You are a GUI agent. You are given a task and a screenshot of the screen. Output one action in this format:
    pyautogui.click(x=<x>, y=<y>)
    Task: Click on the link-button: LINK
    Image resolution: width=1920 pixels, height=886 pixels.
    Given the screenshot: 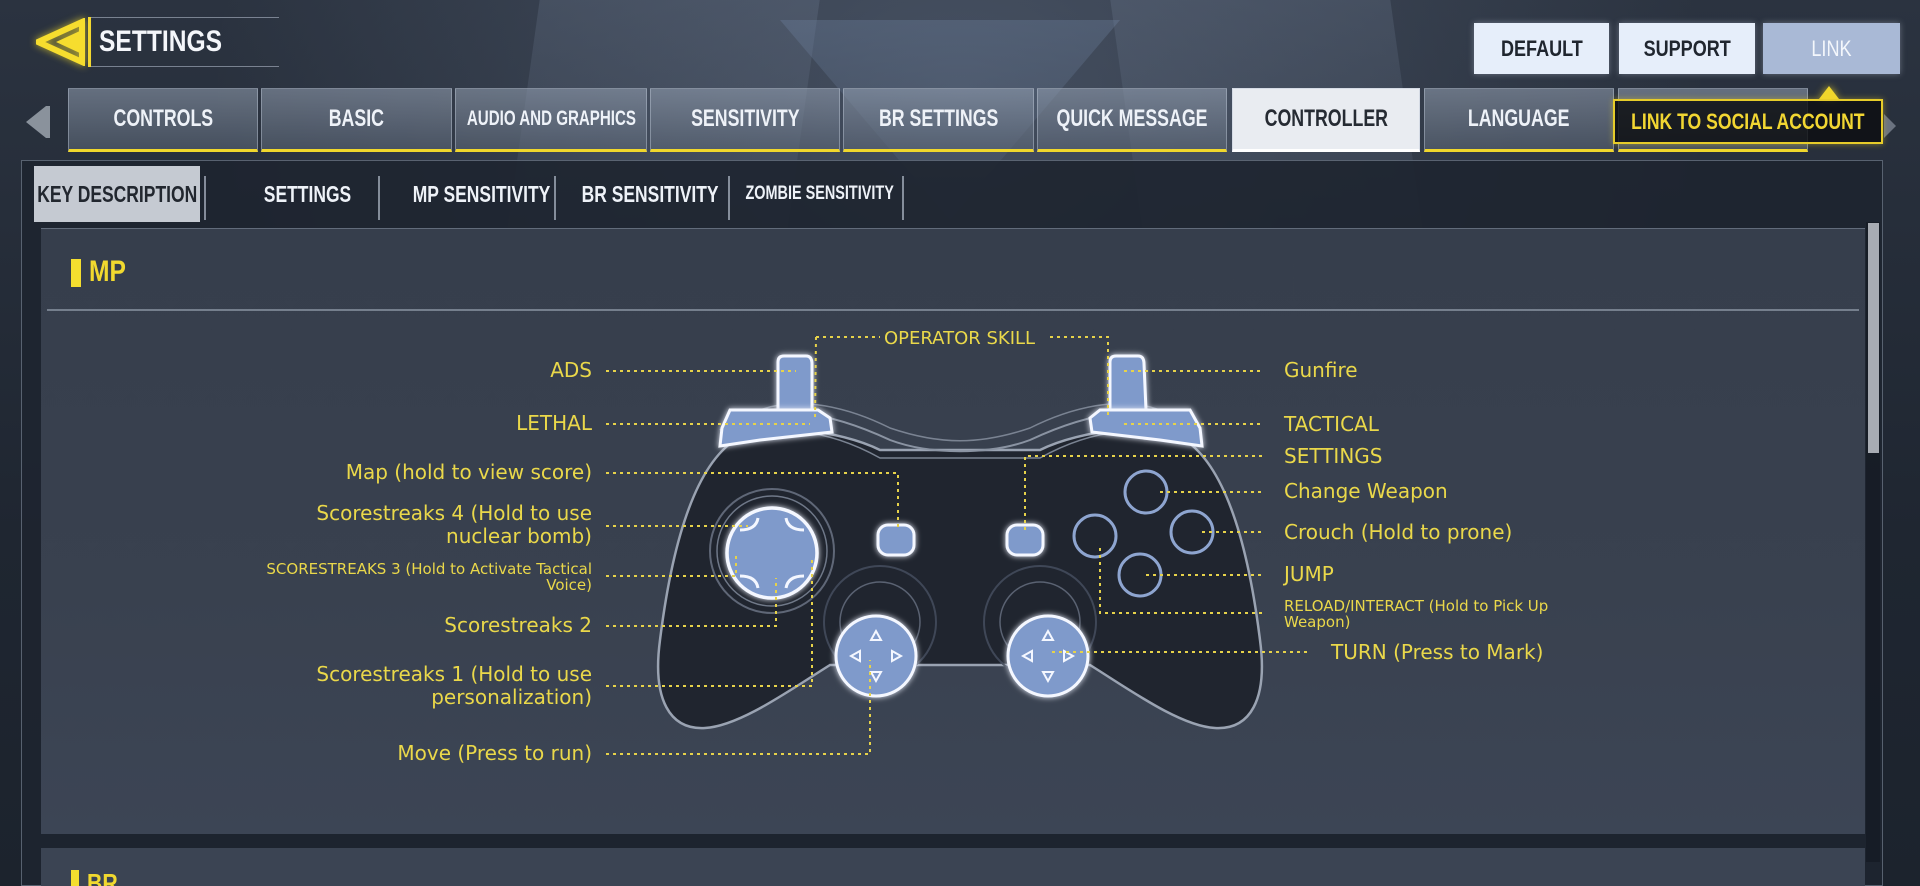 What is the action you would take?
    pyautogui.click(x=1831, y=48)
    